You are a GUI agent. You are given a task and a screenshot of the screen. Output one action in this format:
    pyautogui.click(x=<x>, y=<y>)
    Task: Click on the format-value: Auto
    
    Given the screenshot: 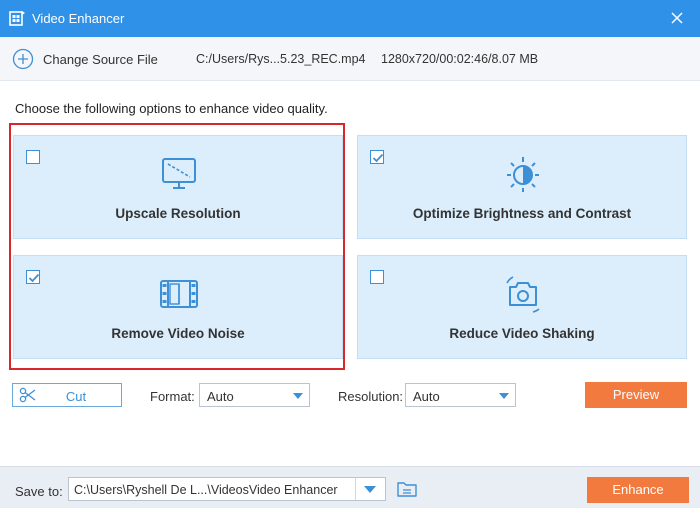 What is the action you would take?
    pyautogui.click(x=220, y=396)
    